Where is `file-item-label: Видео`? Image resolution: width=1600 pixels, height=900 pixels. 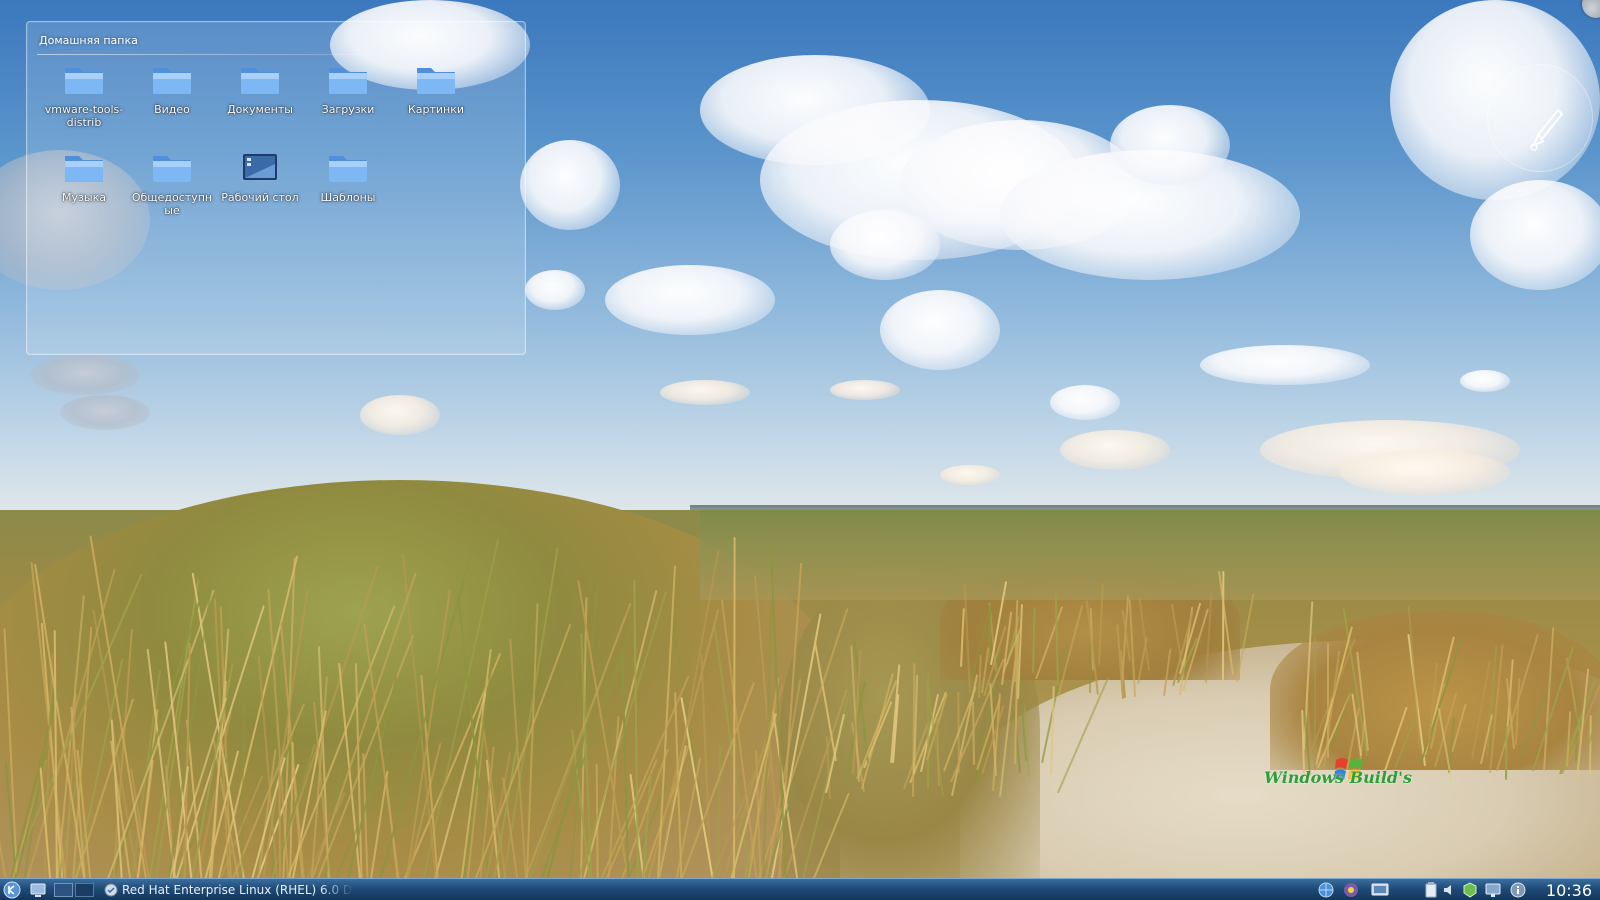
file-item-label: Видео is located at coordinates (172, 109).